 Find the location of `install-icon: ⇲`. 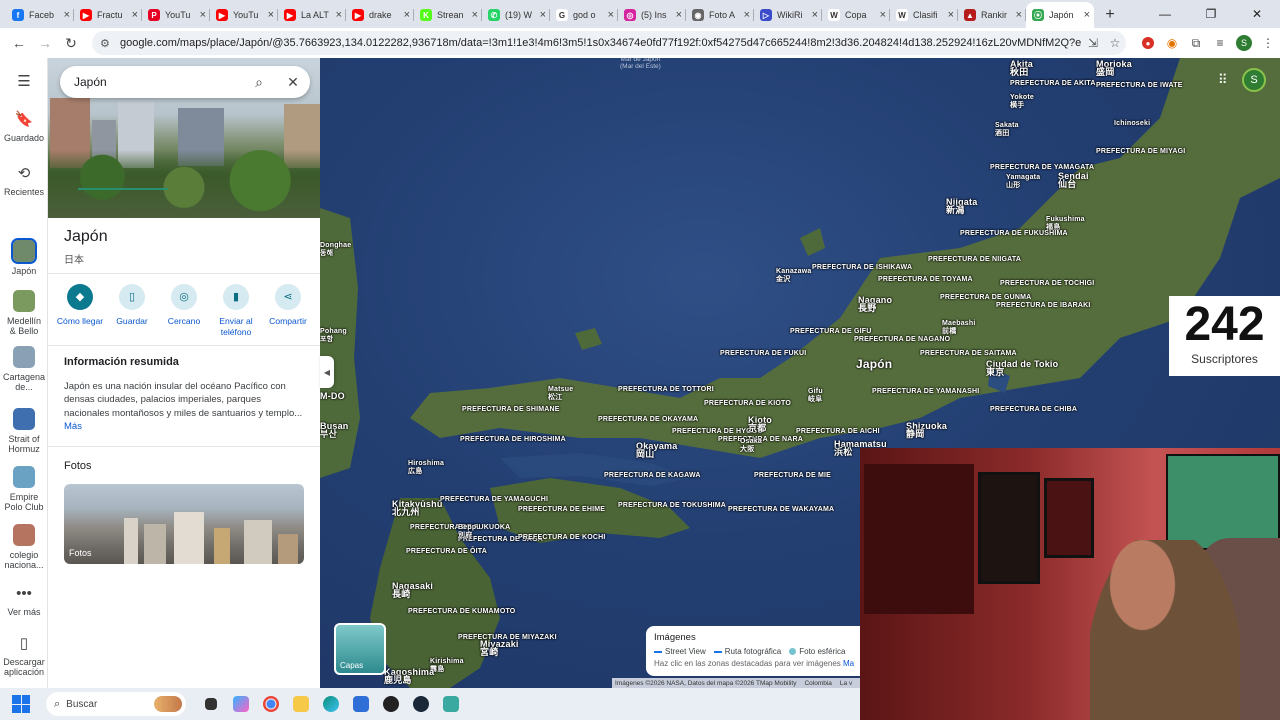

install-icon: ⇲ is located at coordinates (1093, 43).